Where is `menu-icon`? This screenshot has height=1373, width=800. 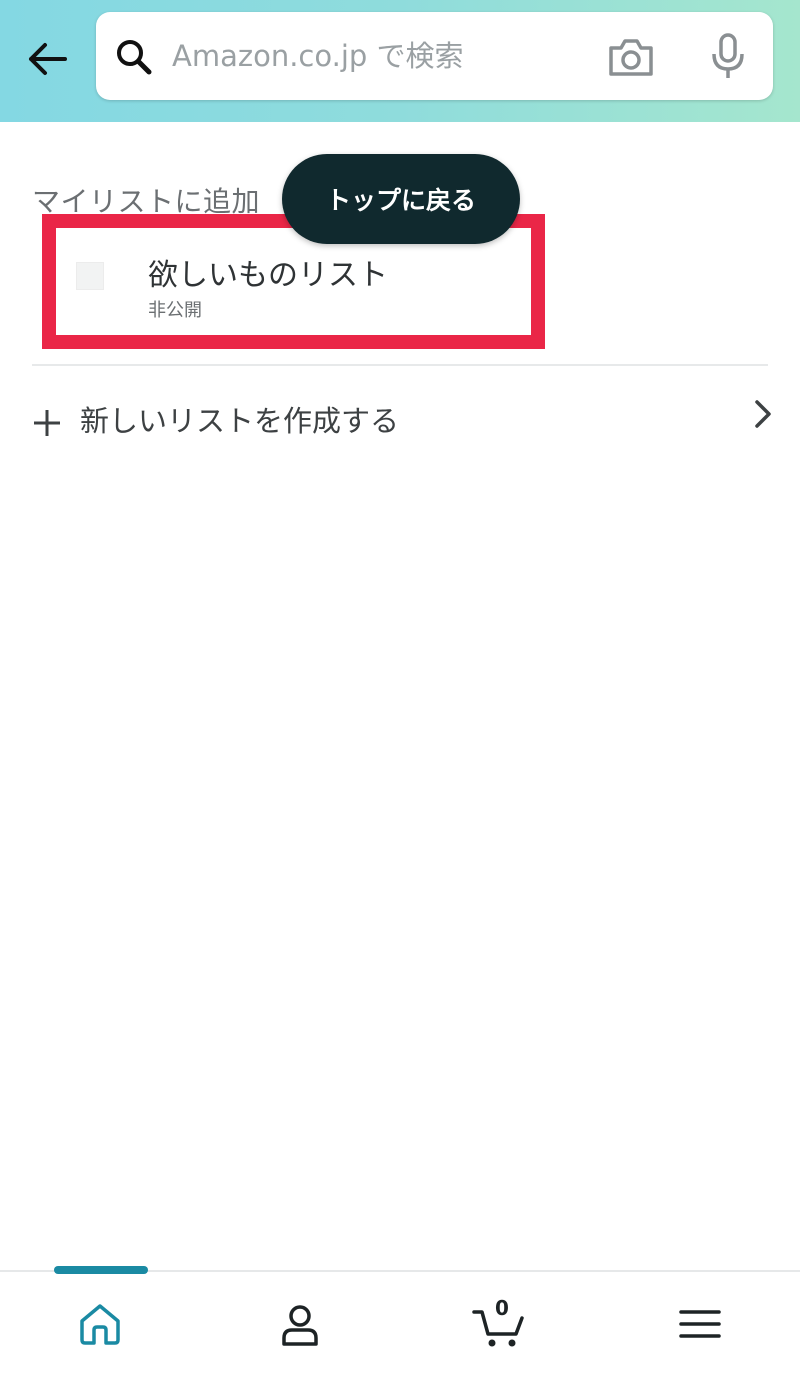 menu-icon is located at coordinates (700, 1324).